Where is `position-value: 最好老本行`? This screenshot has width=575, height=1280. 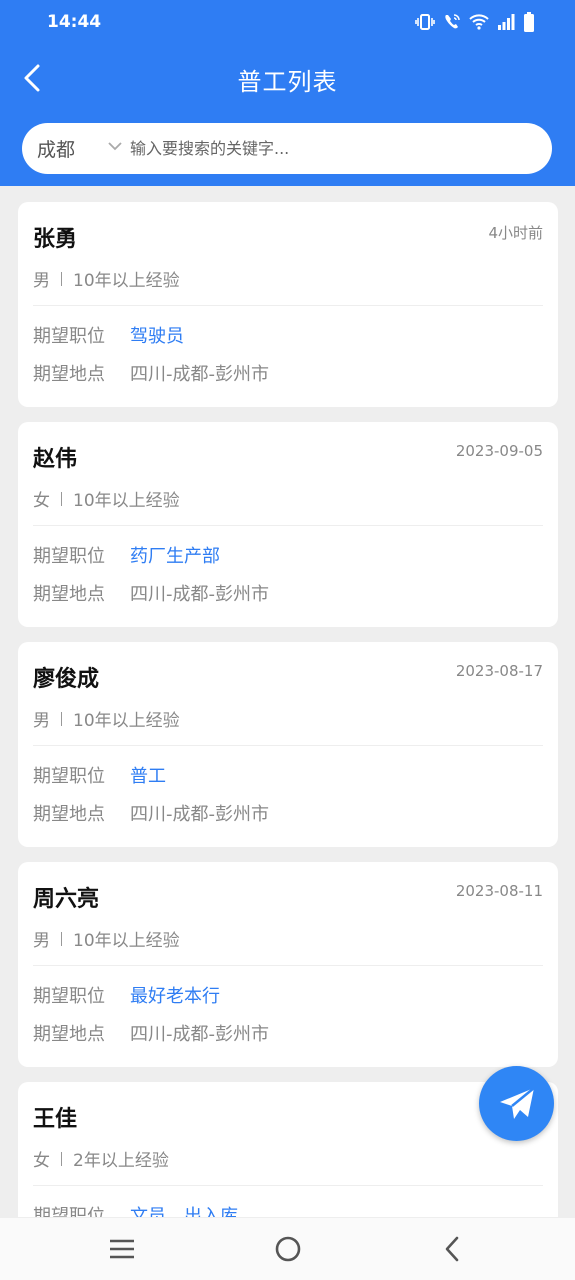 position-value: 最好老本行 is located at coordinates (175, 996).